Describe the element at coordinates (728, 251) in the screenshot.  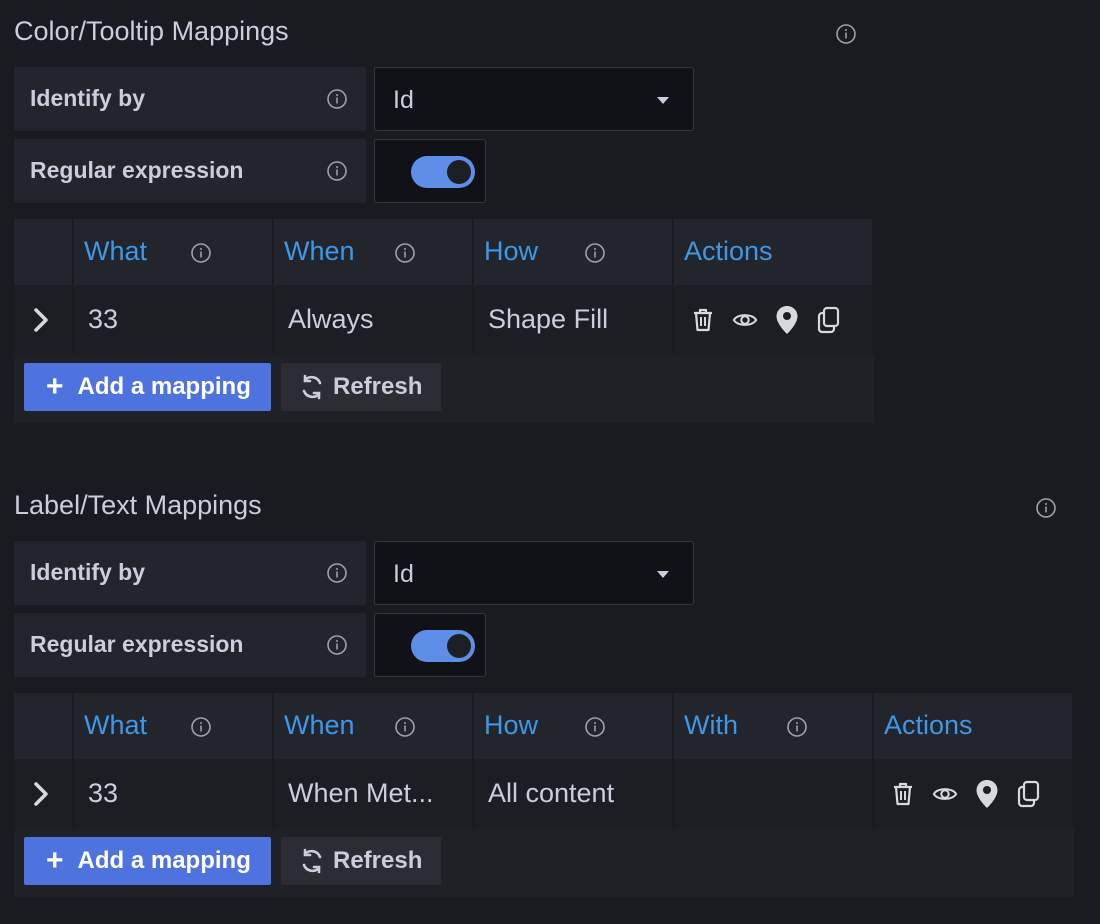
I see `header-actions-label: Actions` at that location.